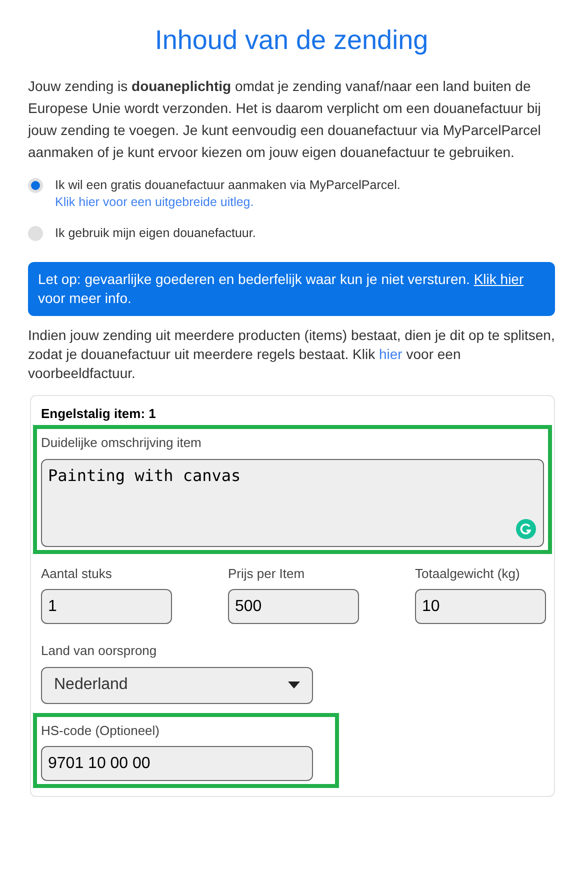 The height and width of the screenshot is (877, 583). Describe the element at coordinates (292, 502) in the screenshot. I see `description-field: Painting with canvas` at that location.